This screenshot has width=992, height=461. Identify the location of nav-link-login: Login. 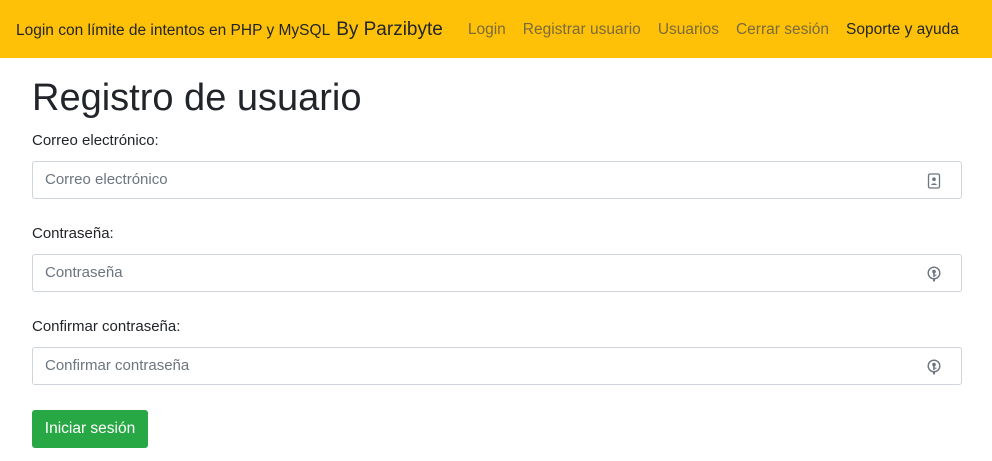
(487, 30).